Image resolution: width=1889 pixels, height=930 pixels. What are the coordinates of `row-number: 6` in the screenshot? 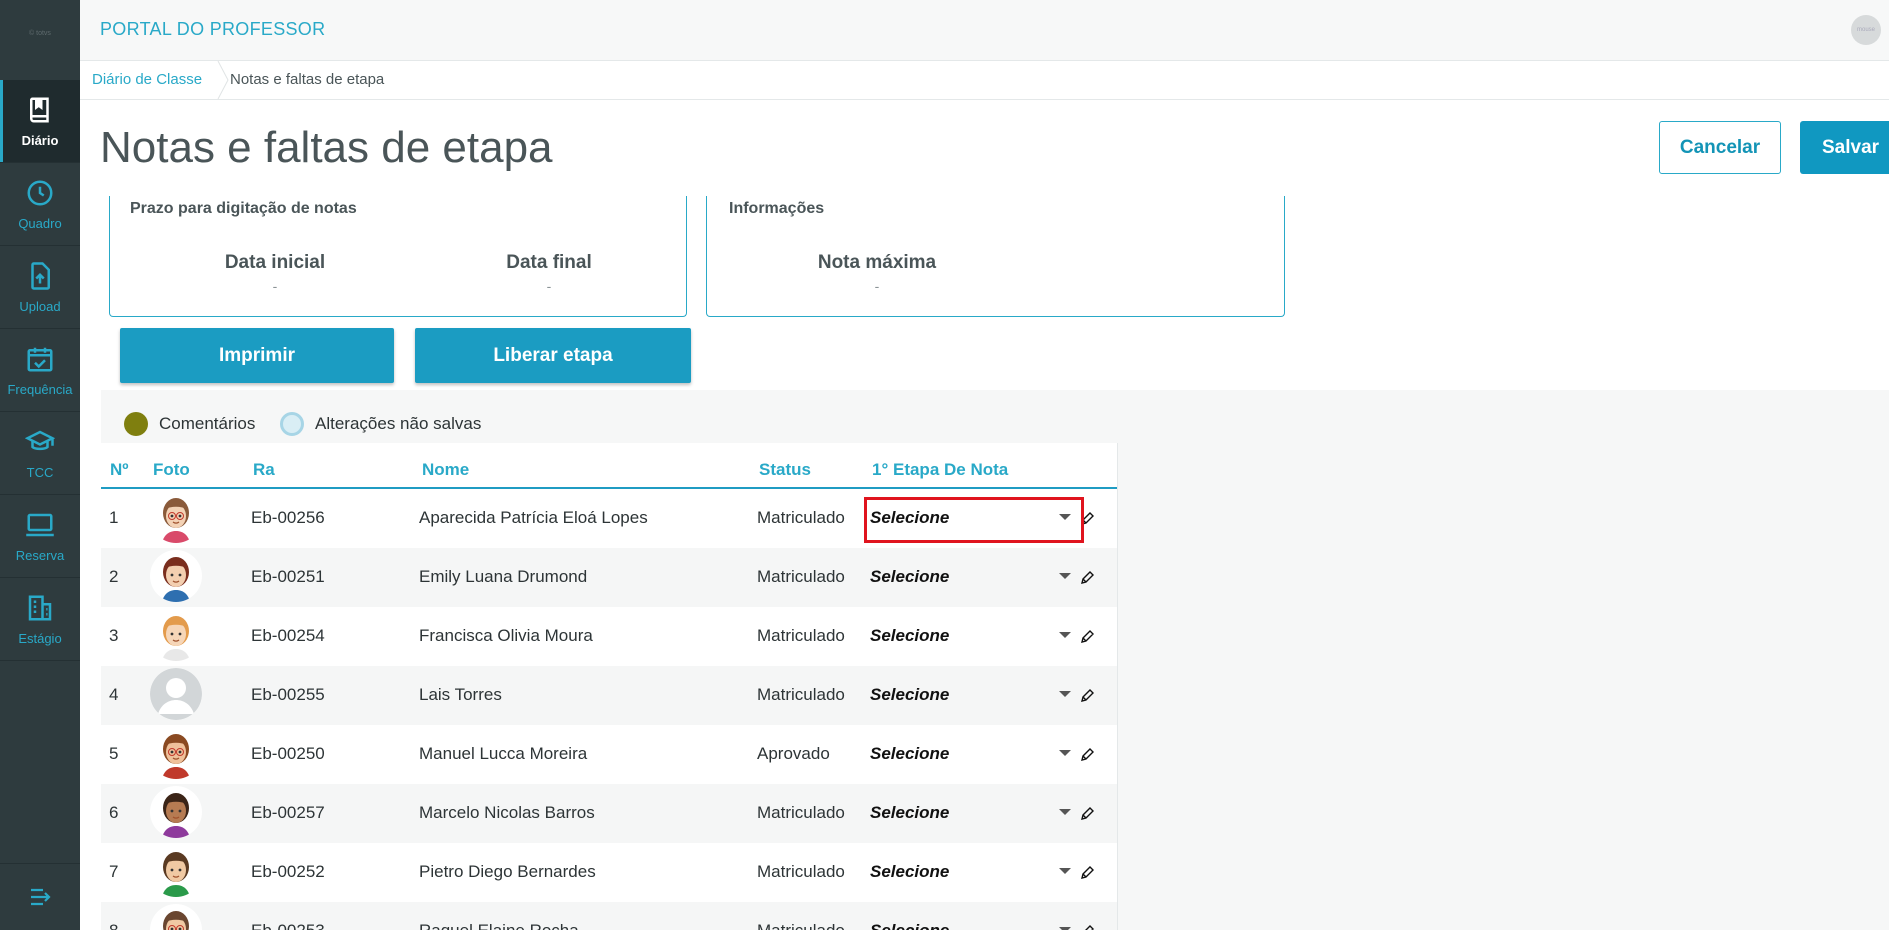 It's located at (114, 812).